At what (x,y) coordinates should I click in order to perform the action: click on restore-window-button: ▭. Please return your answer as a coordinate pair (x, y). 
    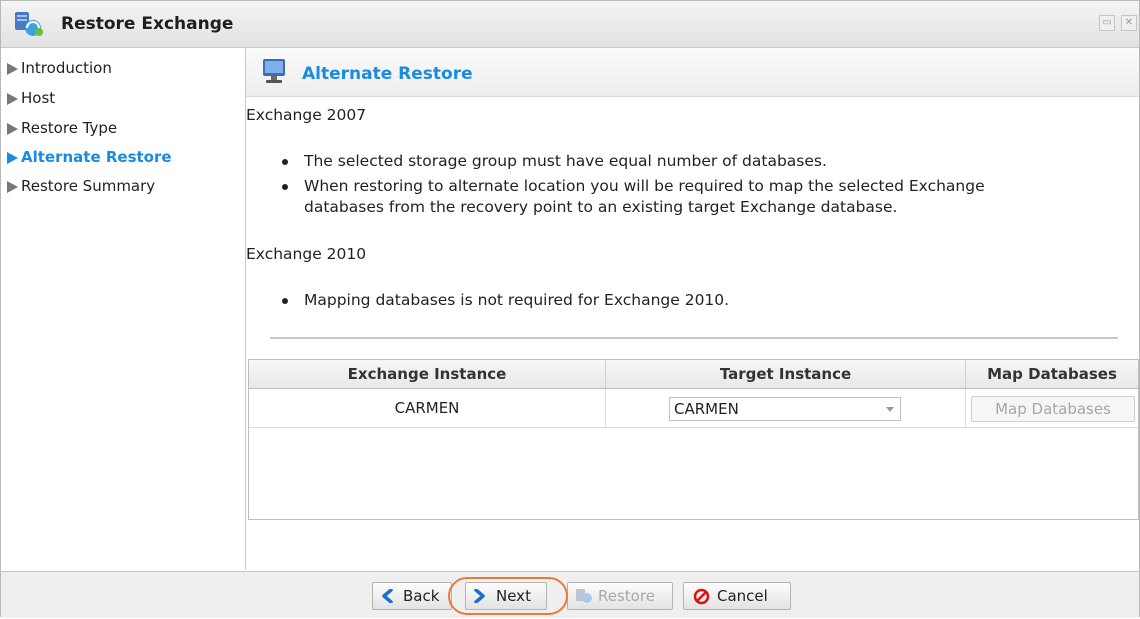
    Looking at the image, I should click on (1107, 23).